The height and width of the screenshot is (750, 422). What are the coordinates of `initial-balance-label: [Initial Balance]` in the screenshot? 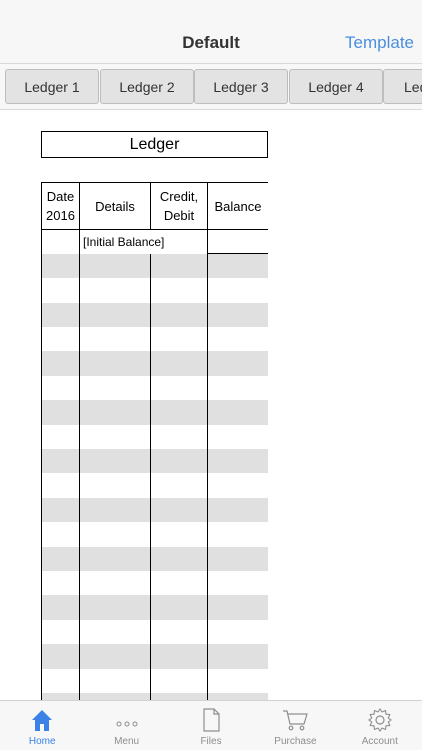 It's located at (143, 241).